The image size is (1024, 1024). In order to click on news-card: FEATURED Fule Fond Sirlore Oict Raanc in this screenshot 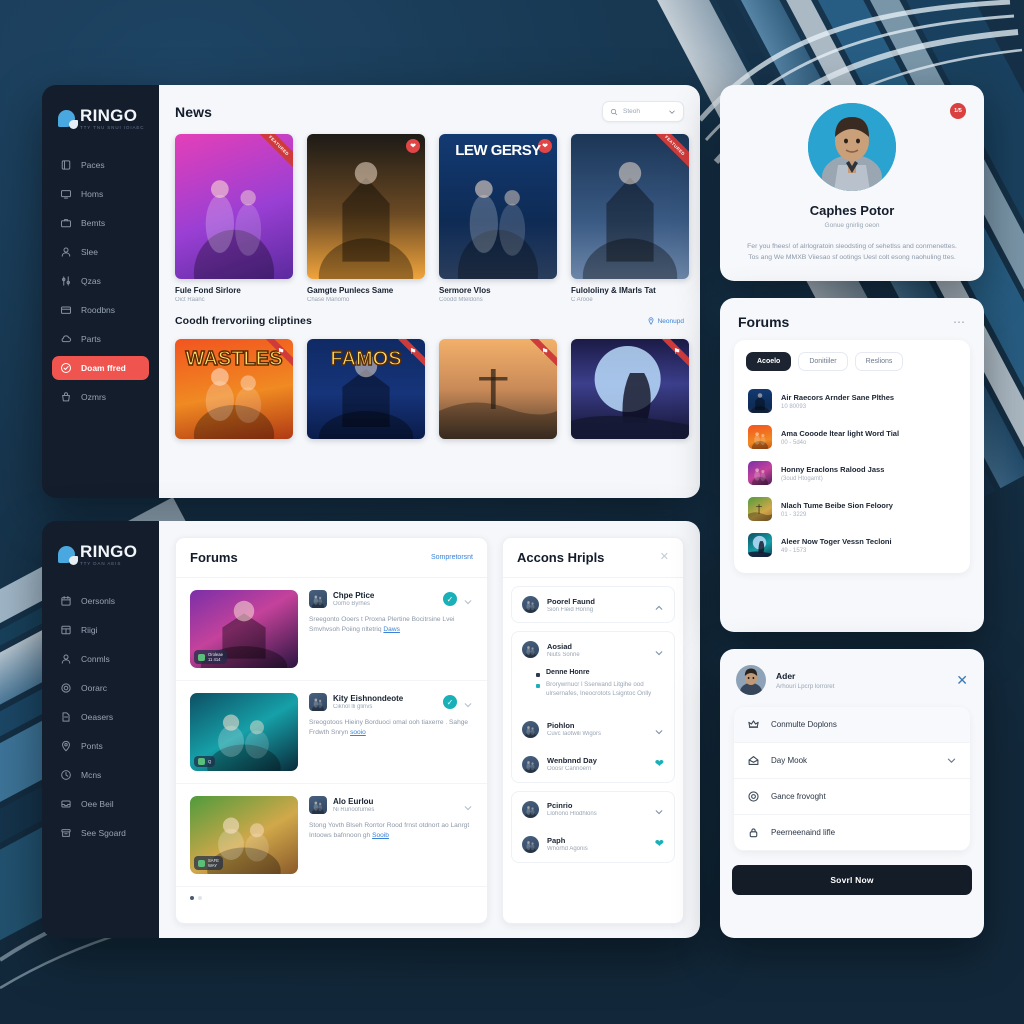, I will do `click(234, 218)`.